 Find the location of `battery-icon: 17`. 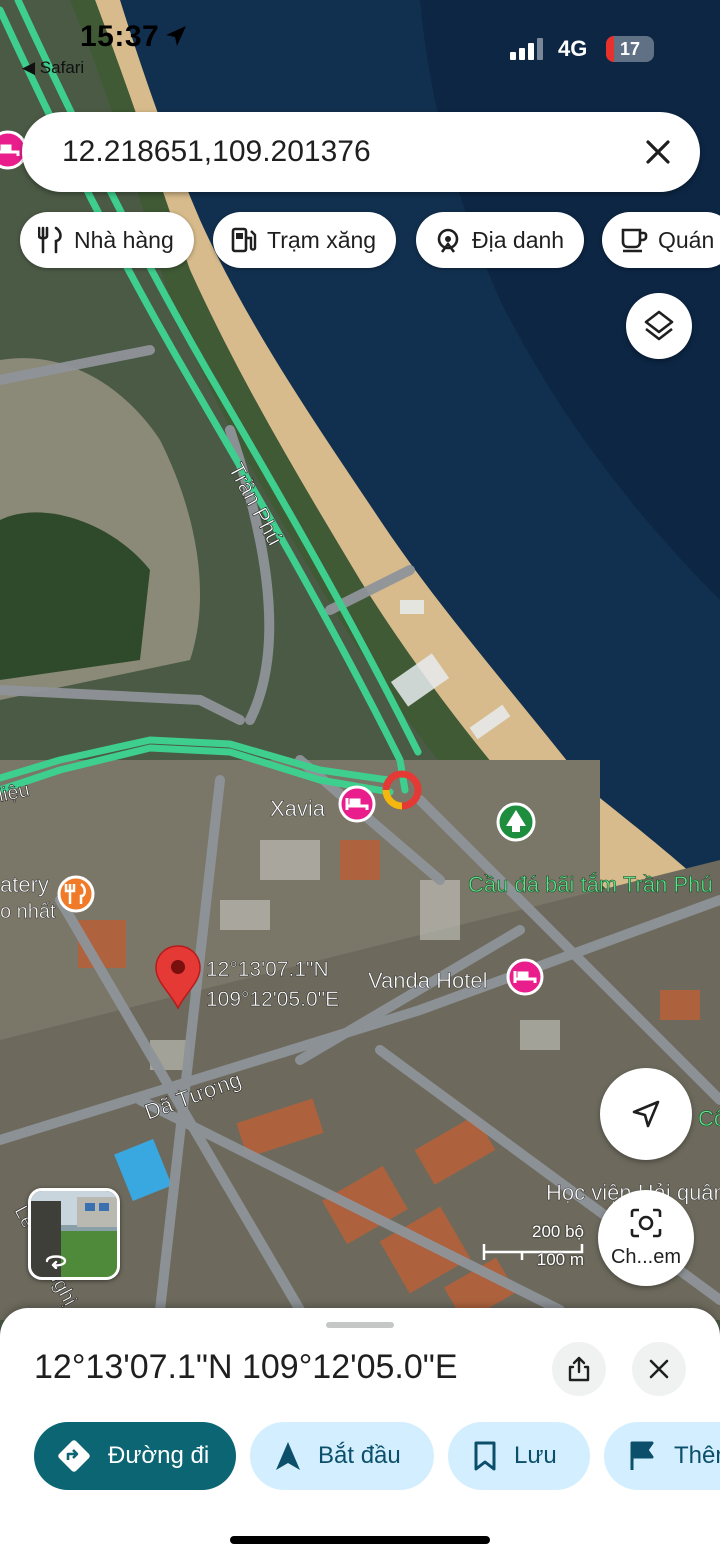

battery-icon: 17 is located at coordinates (630, 49).